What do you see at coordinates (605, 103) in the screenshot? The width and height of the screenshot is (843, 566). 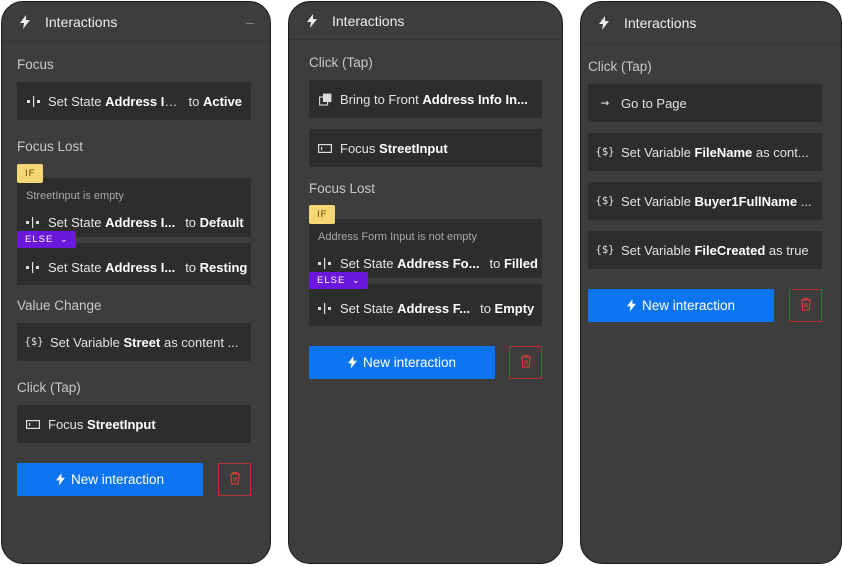 I see `arrow-right-icon: →` at bounding box center [605, 103].